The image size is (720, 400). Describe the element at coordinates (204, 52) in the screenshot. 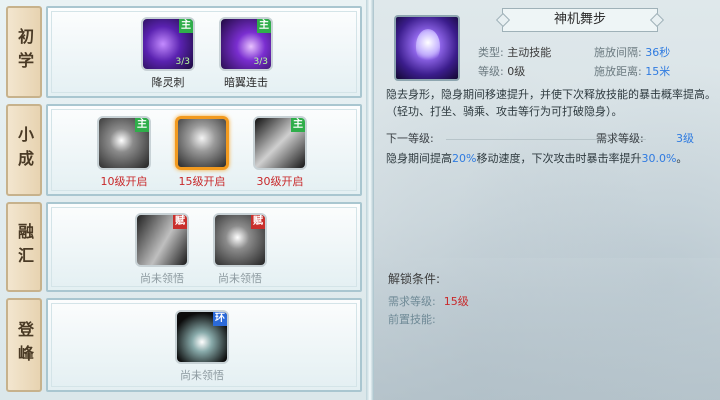

I see `tier-body-1: 主 3/3 降灵刺 主 3/3 暗翼连击` at that location.